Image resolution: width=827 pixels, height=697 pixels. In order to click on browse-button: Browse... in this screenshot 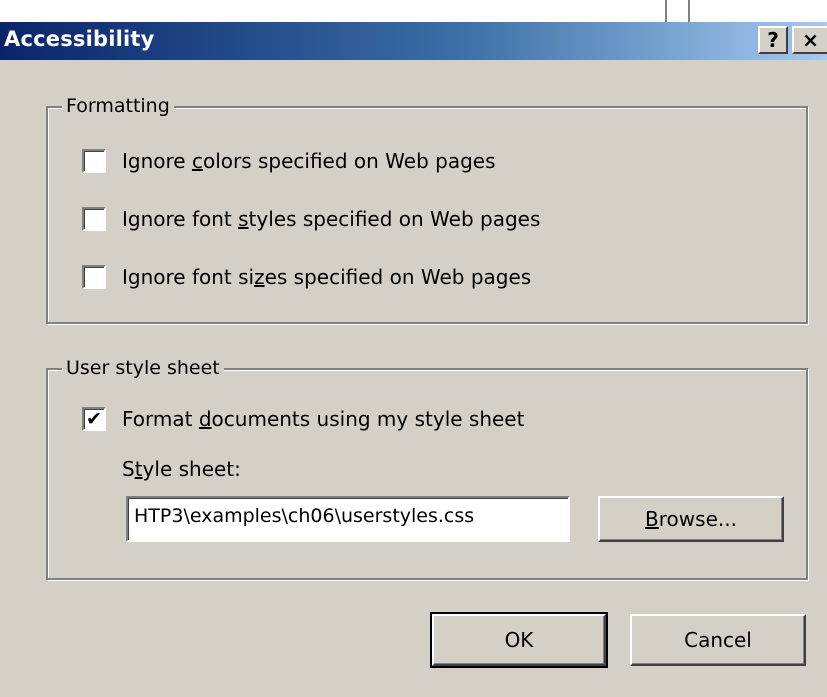, I will do `click(691, 519)`.